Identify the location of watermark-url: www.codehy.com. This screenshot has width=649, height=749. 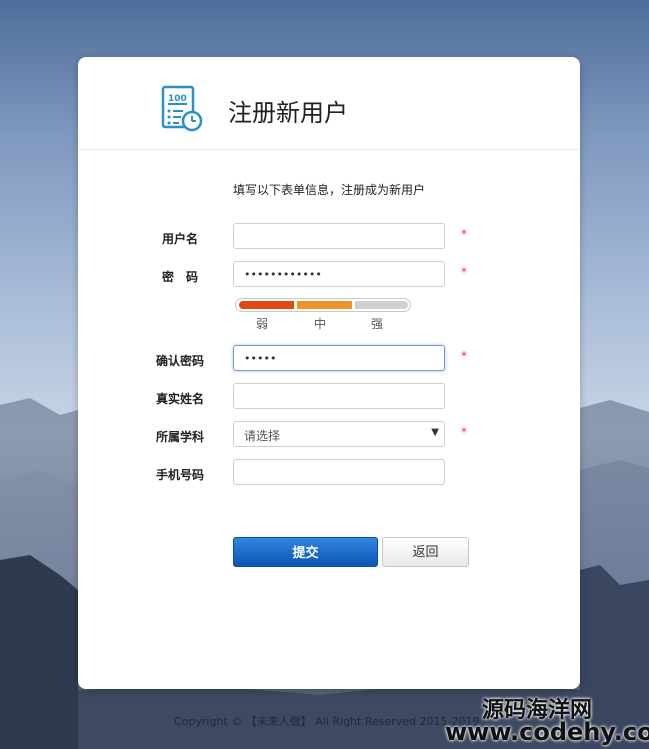
(547, 732).